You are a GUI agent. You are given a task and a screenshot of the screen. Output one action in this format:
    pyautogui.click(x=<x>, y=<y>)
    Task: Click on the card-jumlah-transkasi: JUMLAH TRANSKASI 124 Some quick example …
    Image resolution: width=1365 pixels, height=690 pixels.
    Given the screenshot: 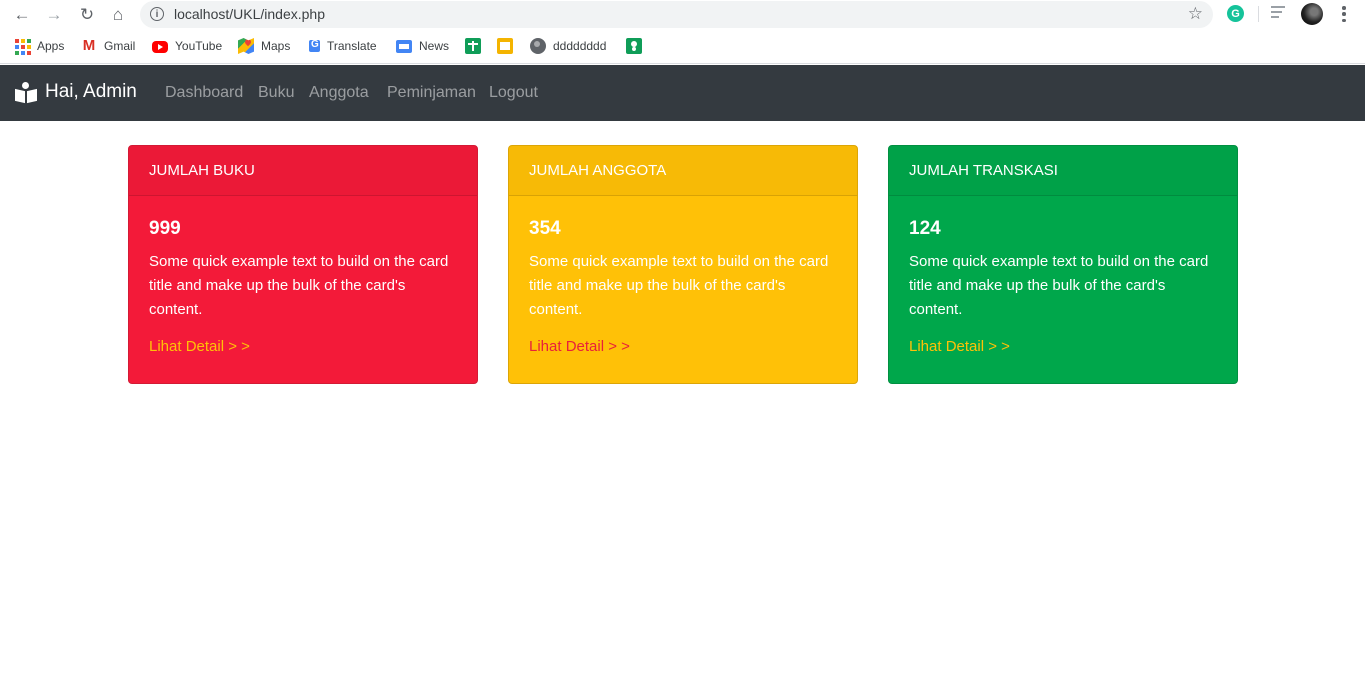 What is the action you would take?
    pyautogui.click(x=1063, y=264)
    